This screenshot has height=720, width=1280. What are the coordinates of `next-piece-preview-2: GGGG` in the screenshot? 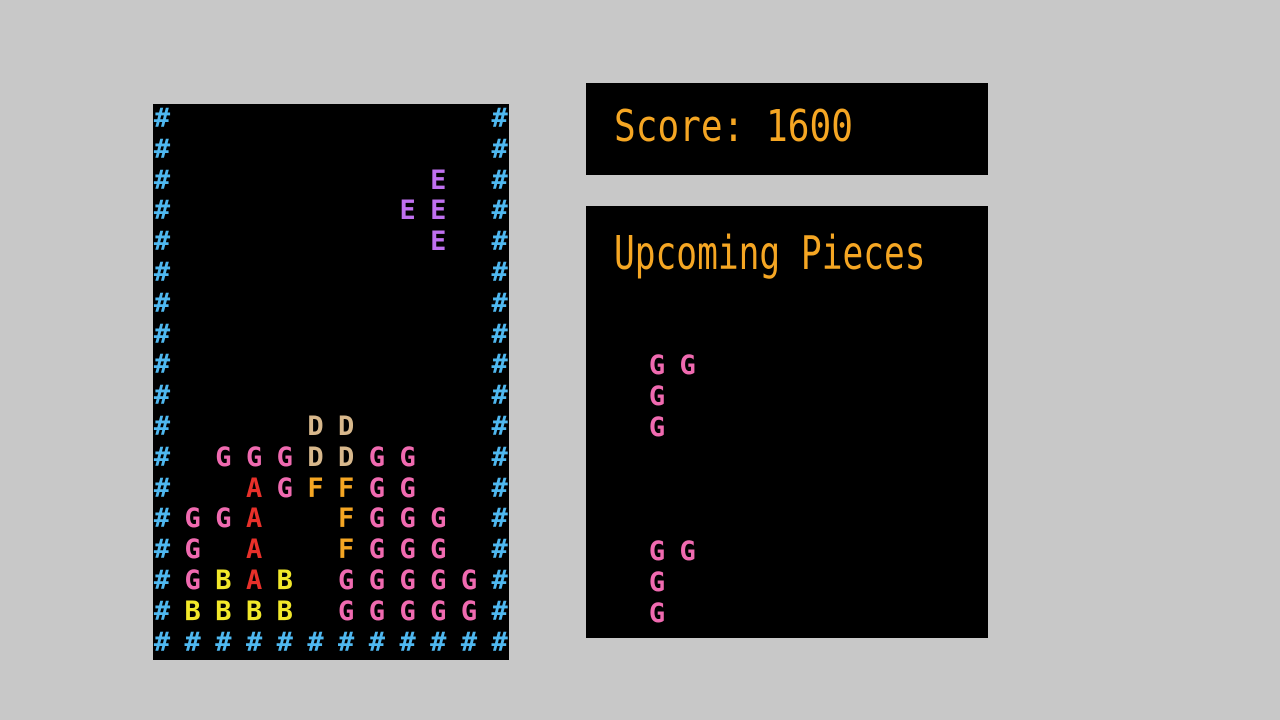 It's located at (702, 587).